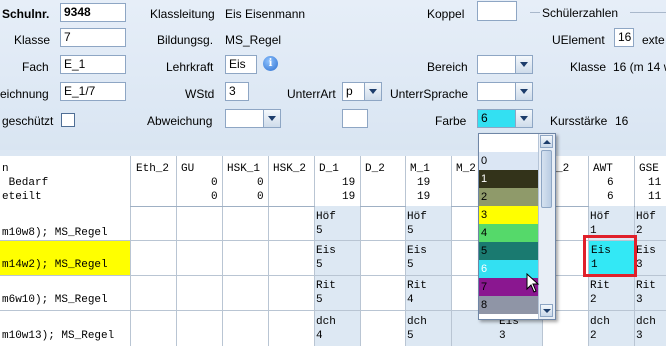 The width and height of the screenshot is (666, 346). Describe the element at coordinates (311, 94) in the screenshot. I see `unterrart-label: UnterrArt` at that location.